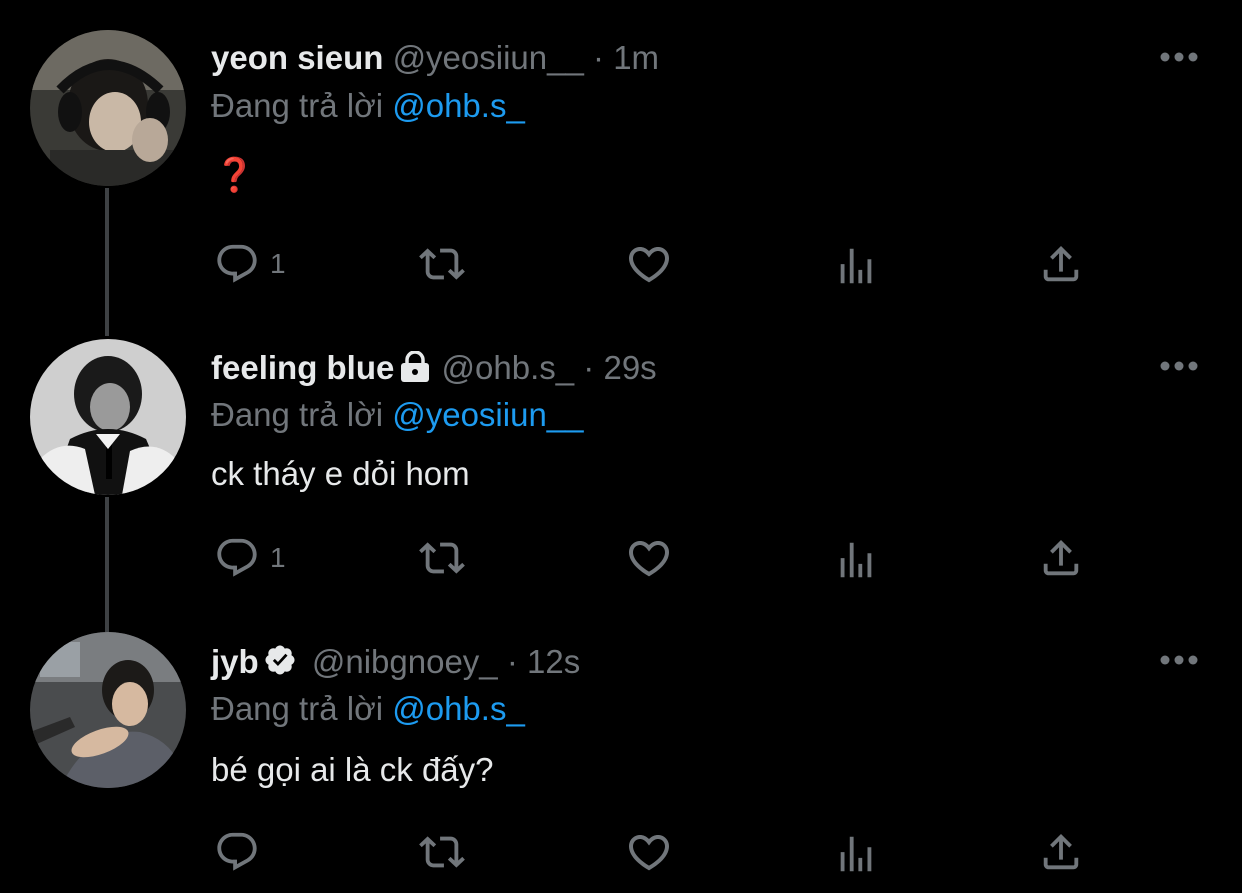 This screenshot has width=1242, height=893. I want to click on user-handle: @yeosiiun__, so click(488, 57).